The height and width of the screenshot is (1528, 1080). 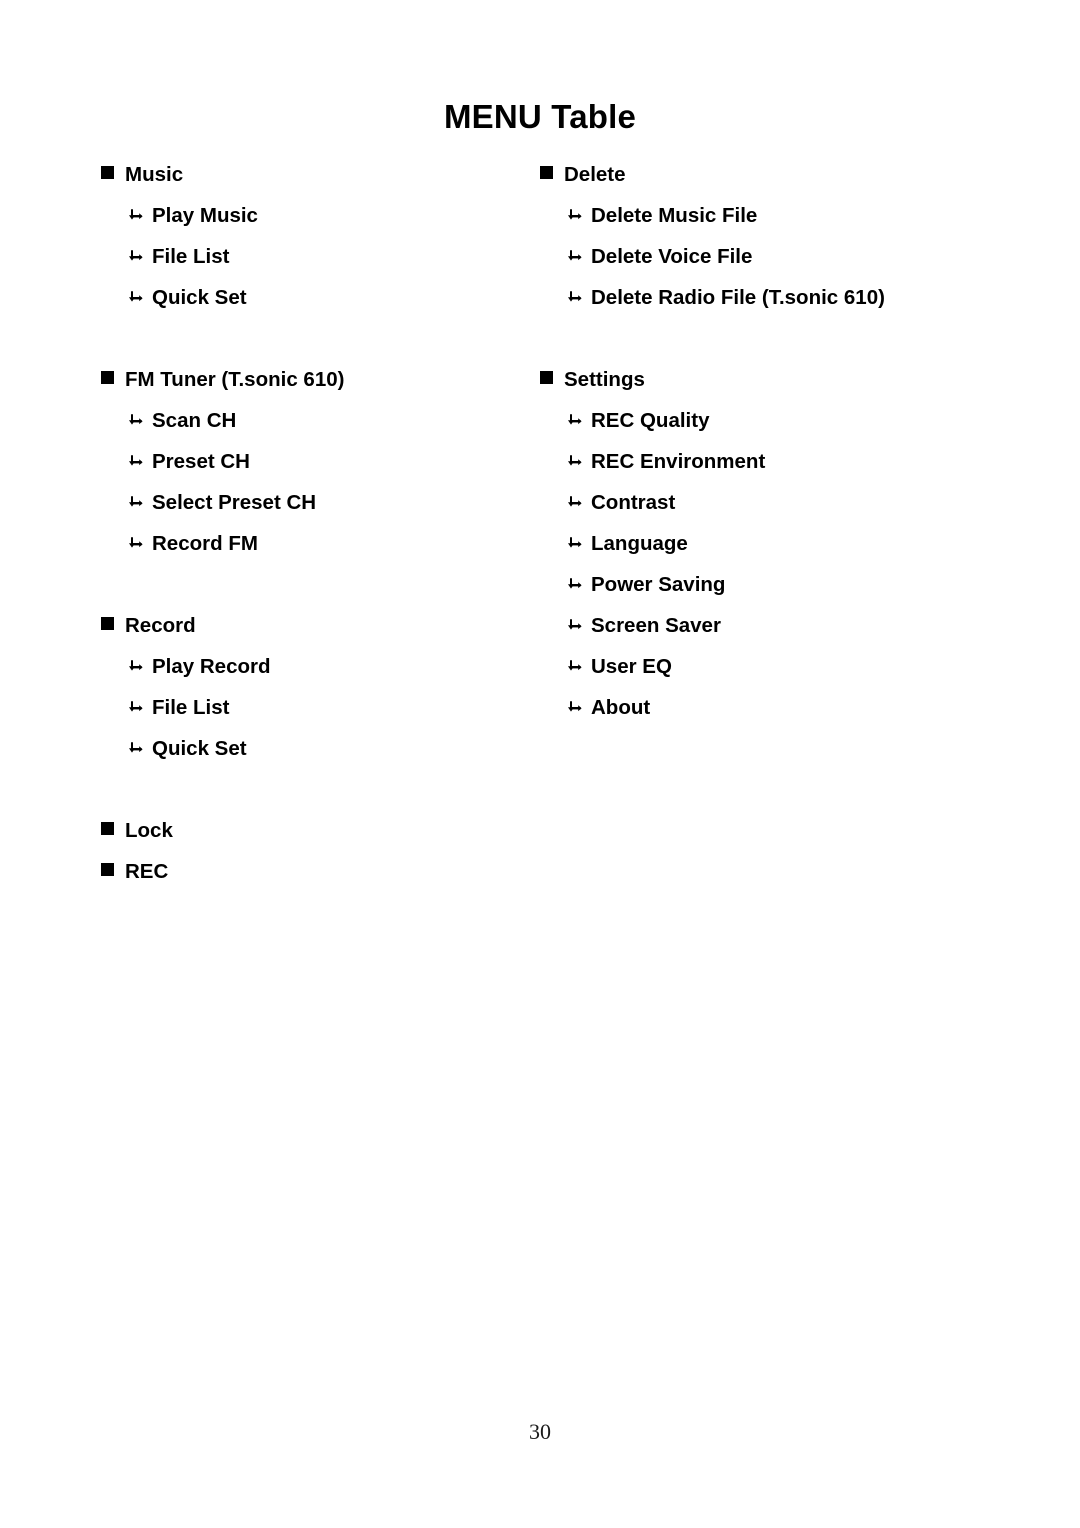 What do you see at coordinates (658, 584) in the screenshot?
I see `menu-sub-item-label: Power Saving` at bounding box center [658, 584].